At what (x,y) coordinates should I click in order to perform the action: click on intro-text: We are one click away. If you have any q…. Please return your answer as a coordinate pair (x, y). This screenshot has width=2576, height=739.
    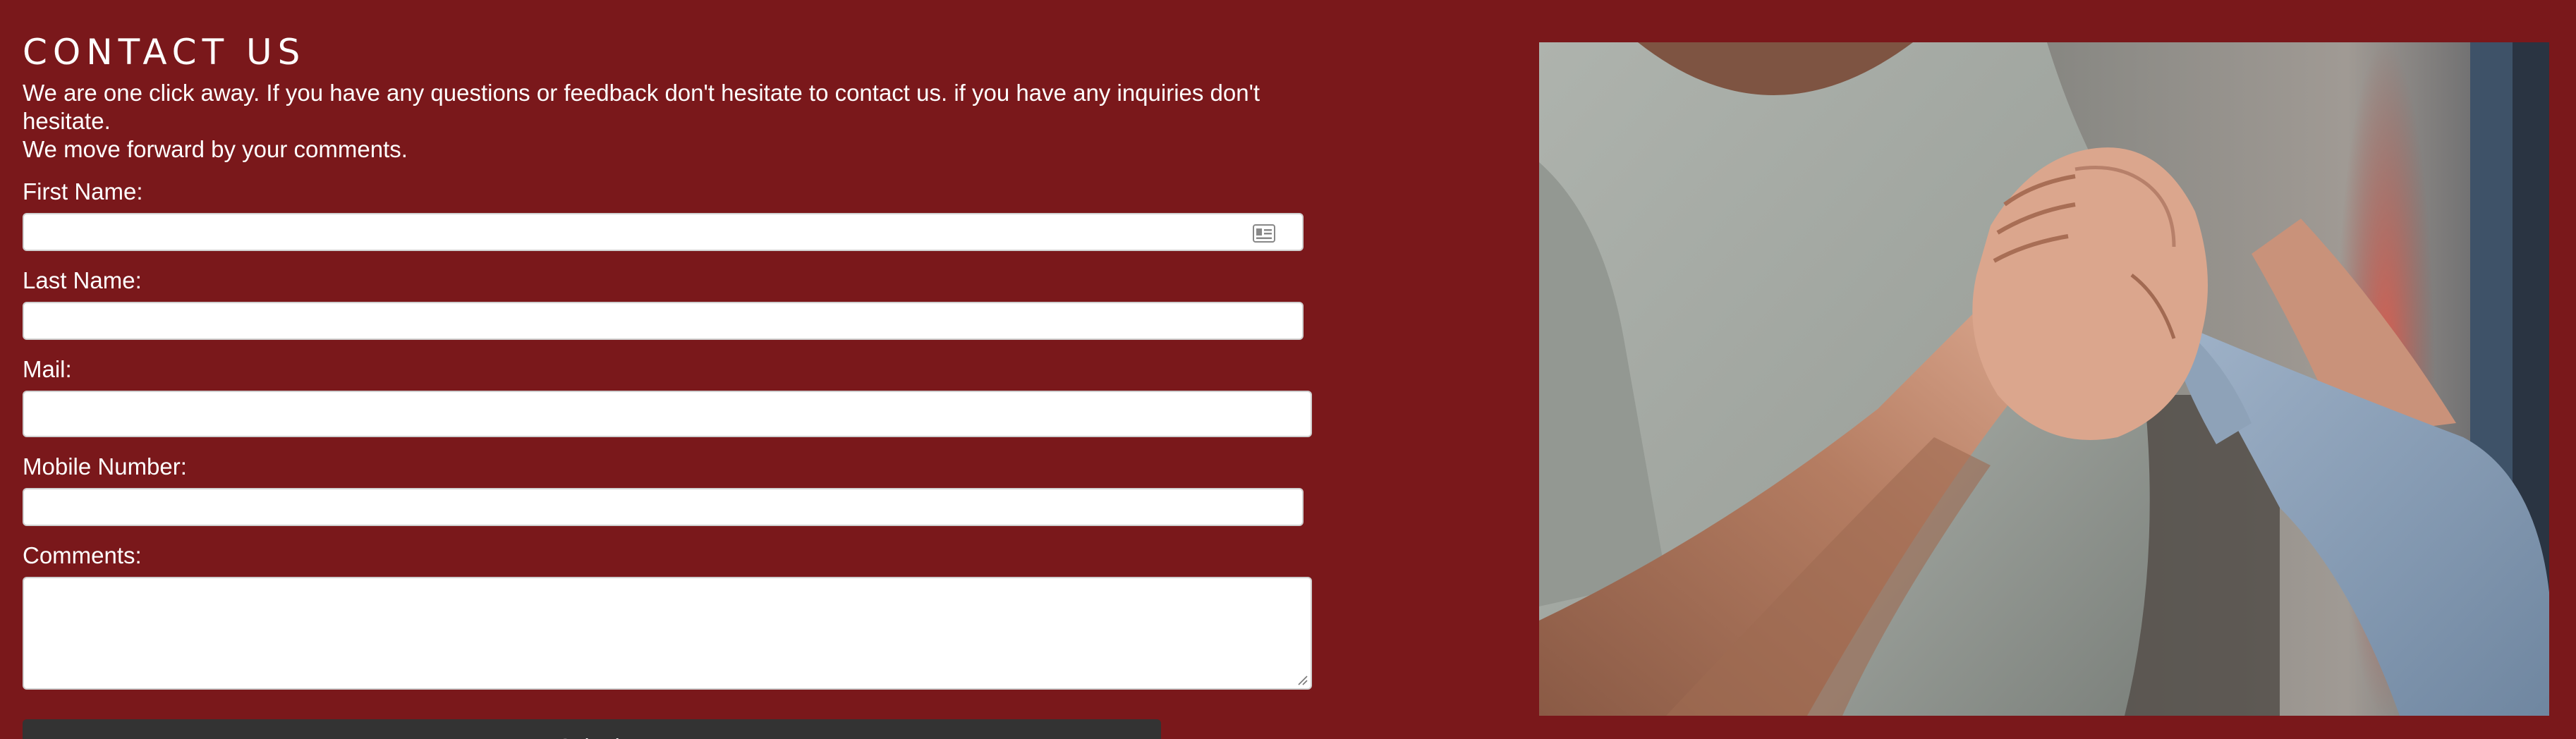
    Looking at the image, I should click on (671, 121).